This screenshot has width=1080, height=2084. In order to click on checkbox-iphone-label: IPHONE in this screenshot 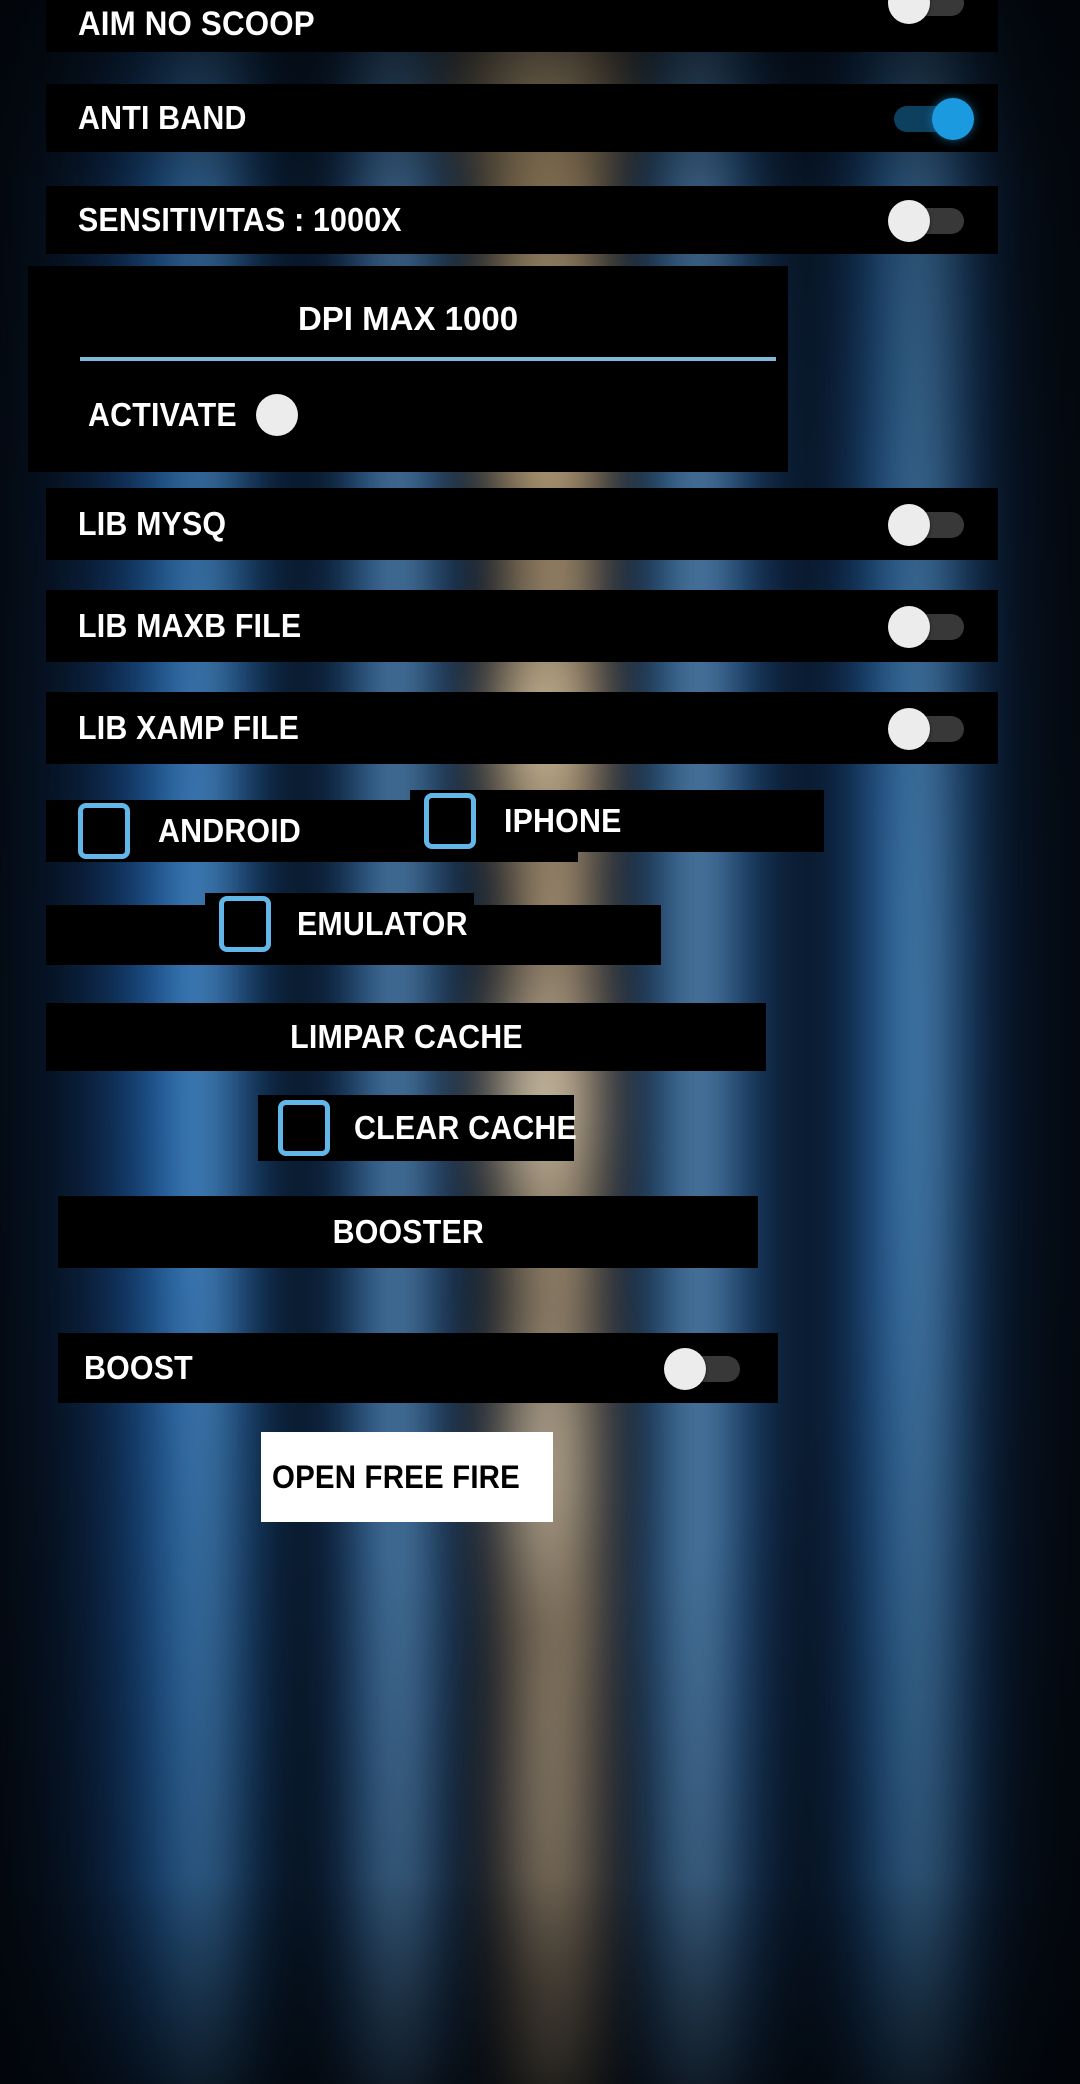, I will do `click(563, 820)`.